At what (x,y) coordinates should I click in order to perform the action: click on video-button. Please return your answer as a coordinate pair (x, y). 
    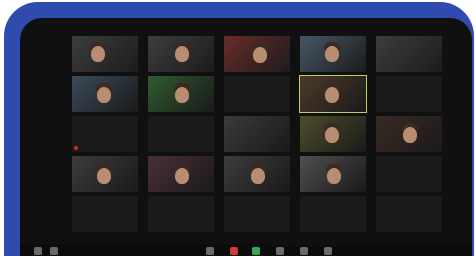
    Looking at the image, I should click on (54, 251).